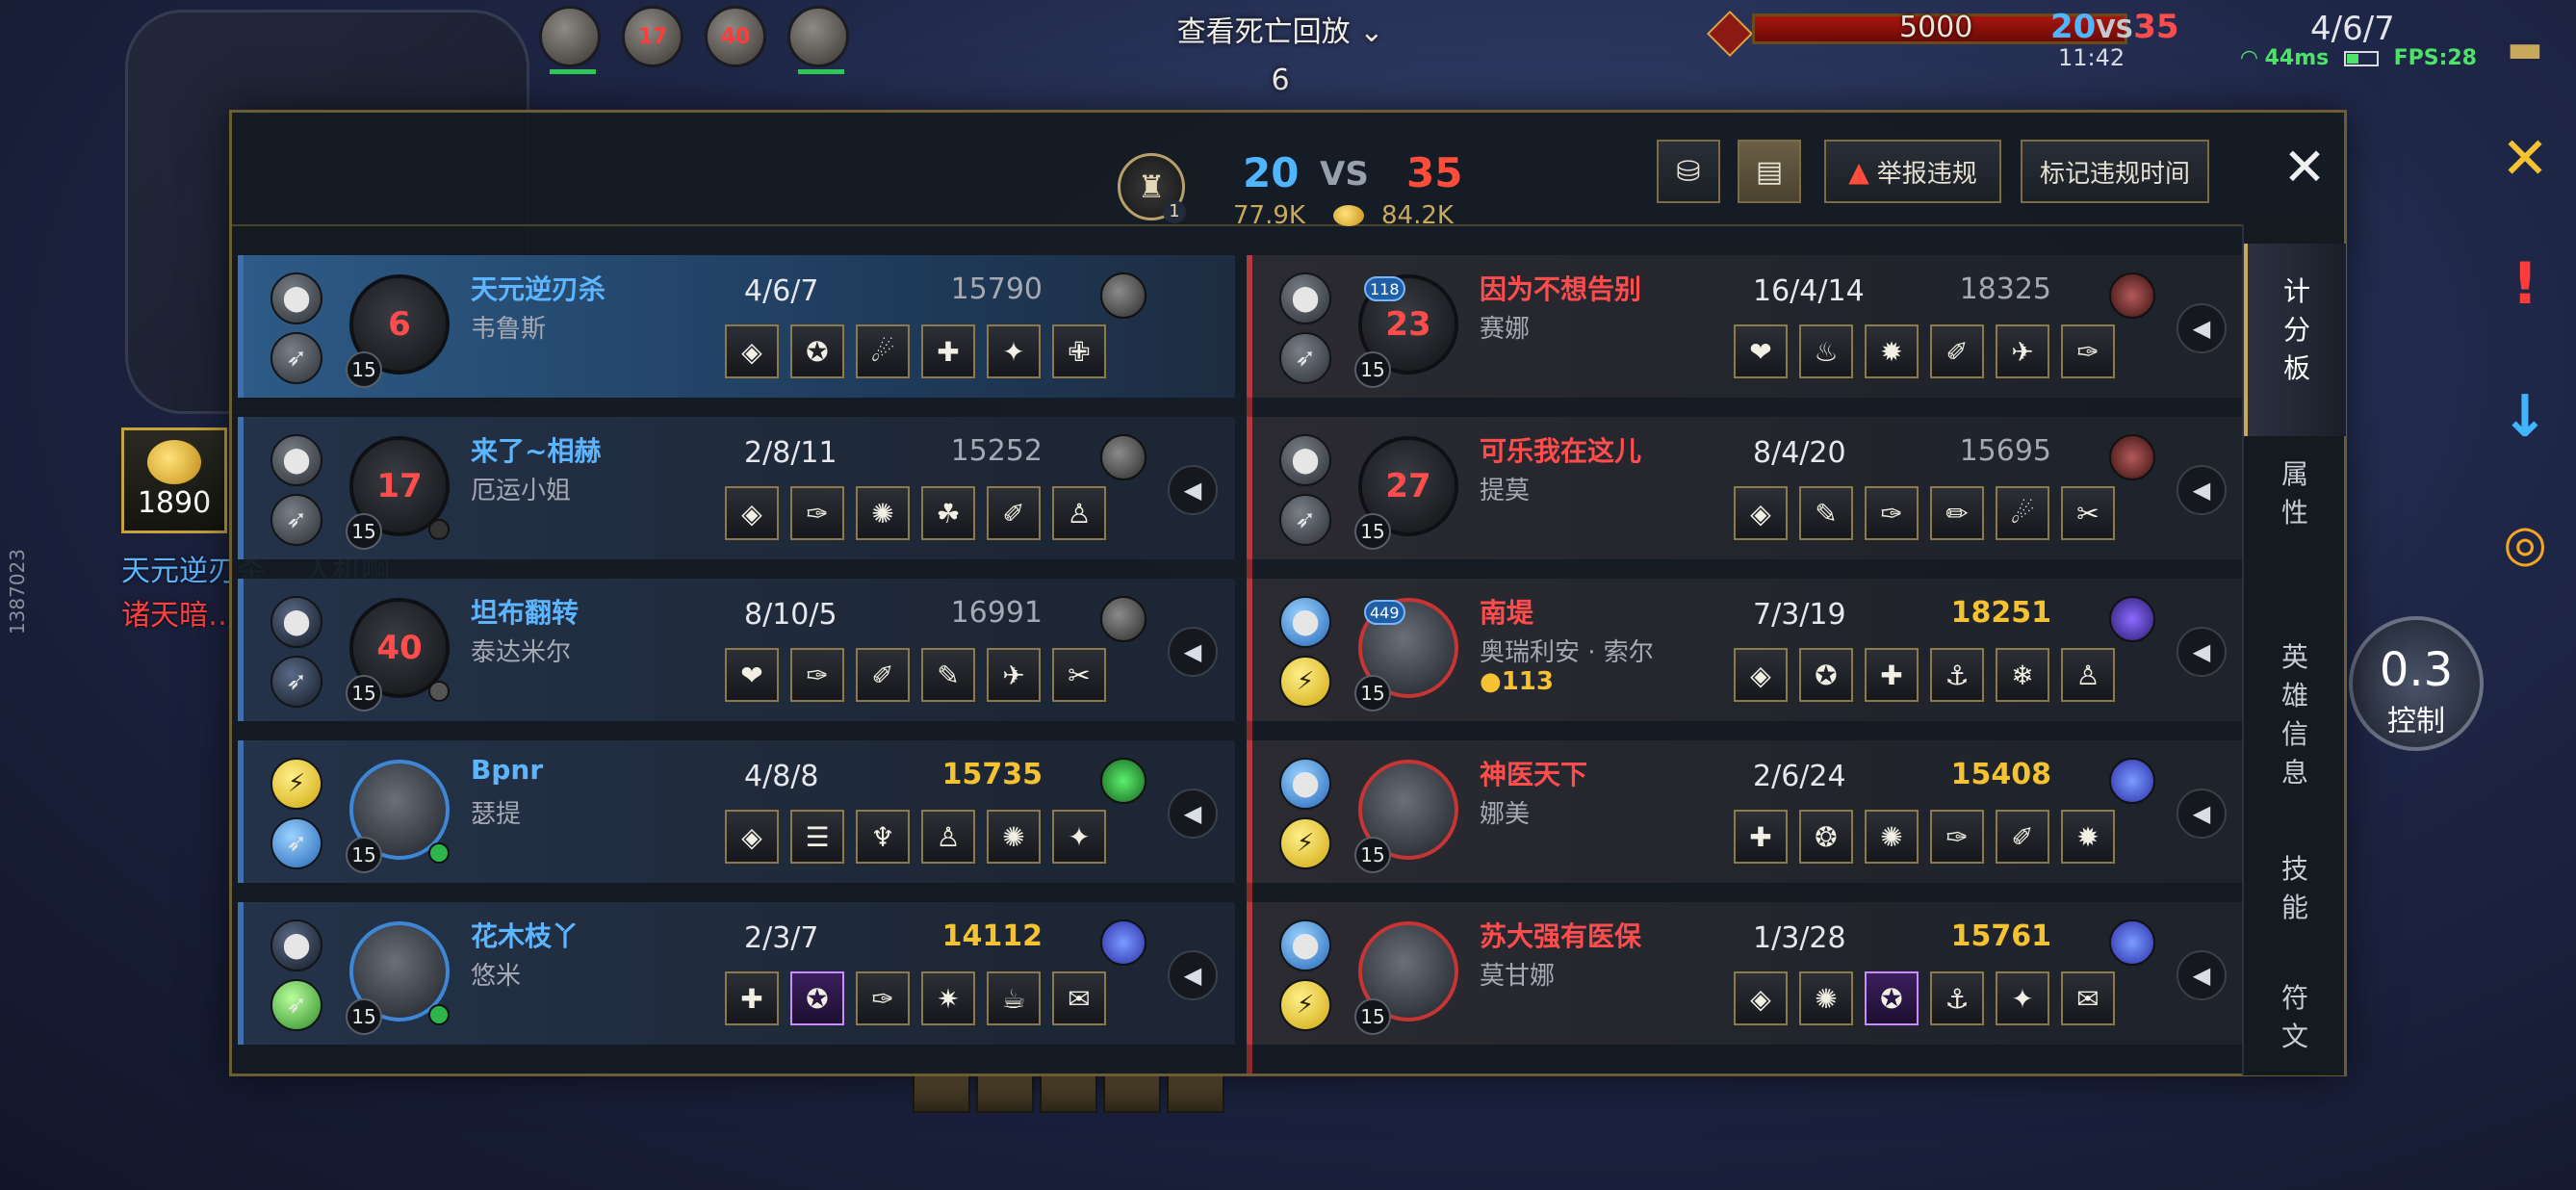  What do you see at coordinates (2295, 908) in the screenshot?
I see `tab-skills: 技能` at bounding box center [2295, 908].